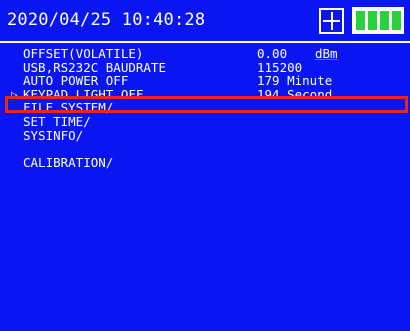 Image resolution: width=410 pixels, height=331 pixels. What do you see at coordinates (68, 162) in the screenshot?
I see `menu-item-label: CALIBRATION/` at bounding box center [68, 162].